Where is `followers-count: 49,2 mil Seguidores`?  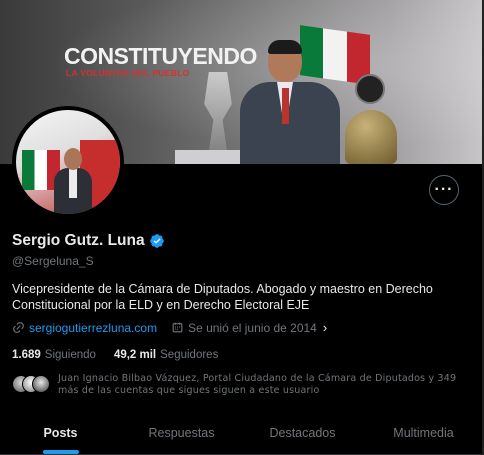
followers-count: 49,2 mil Seguidores is located at coordinates (166, 355).